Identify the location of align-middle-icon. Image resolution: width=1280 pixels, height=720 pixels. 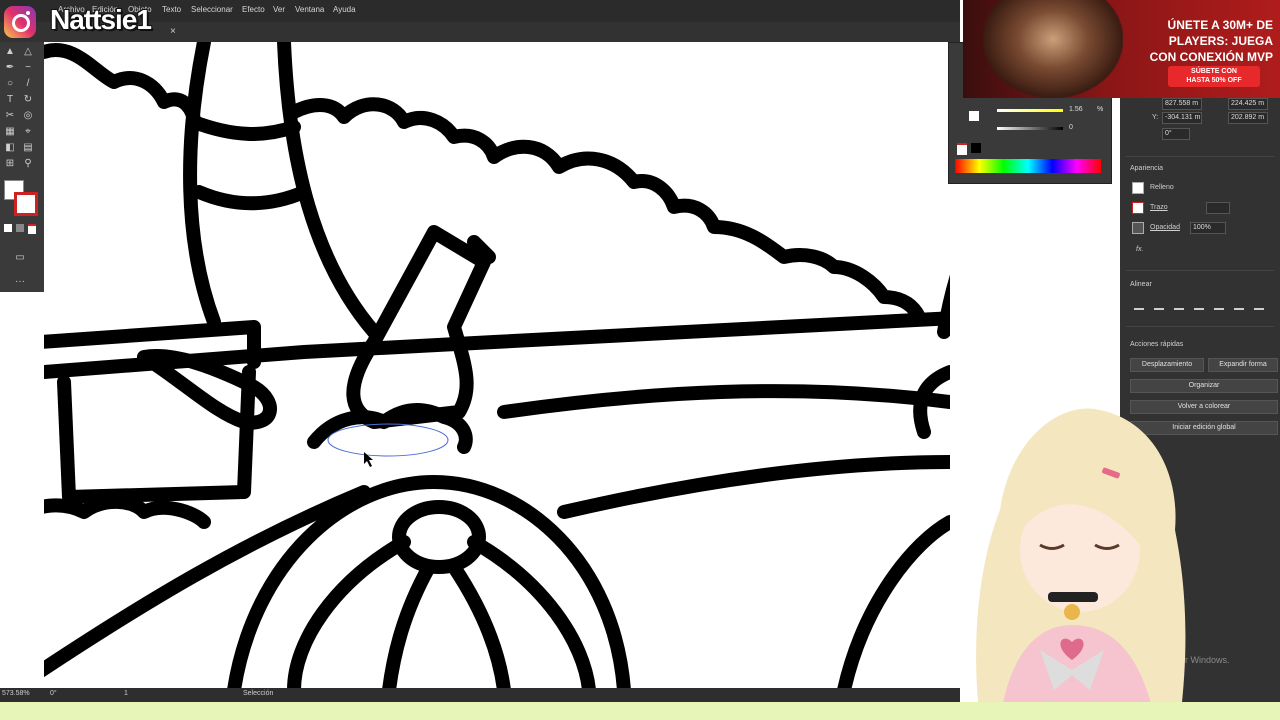
(1239, 305).